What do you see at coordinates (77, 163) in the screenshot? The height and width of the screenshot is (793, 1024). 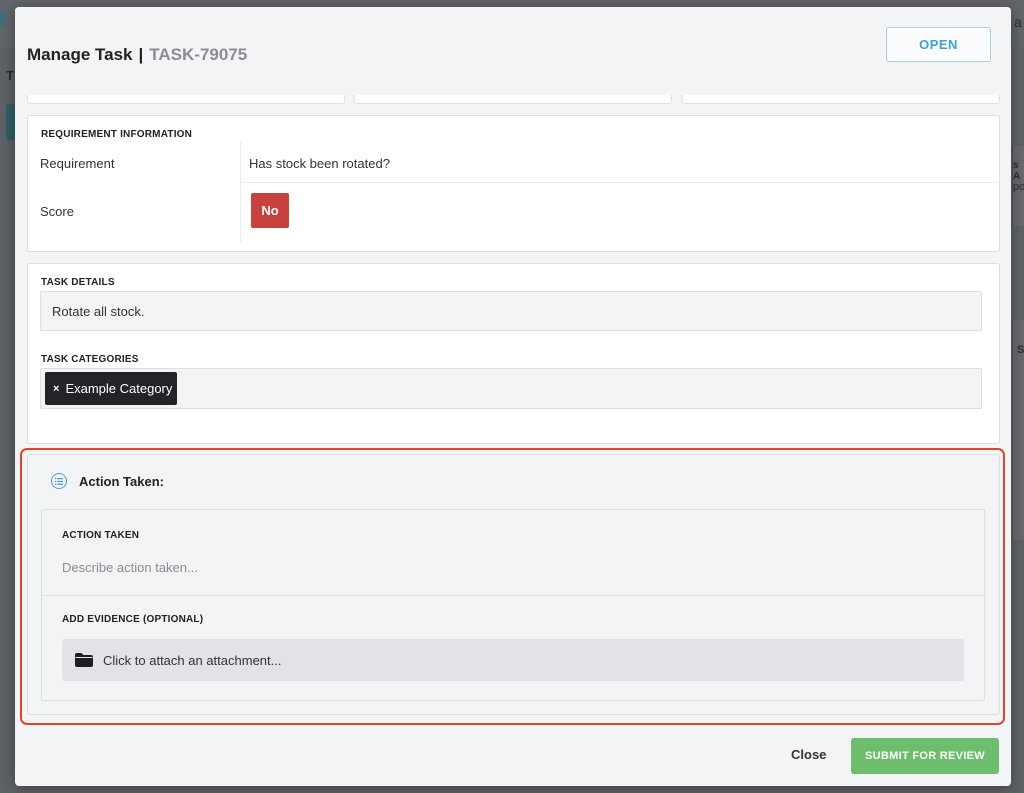 I see `requirement-key: Requirement` at bounding box center [77, 163].